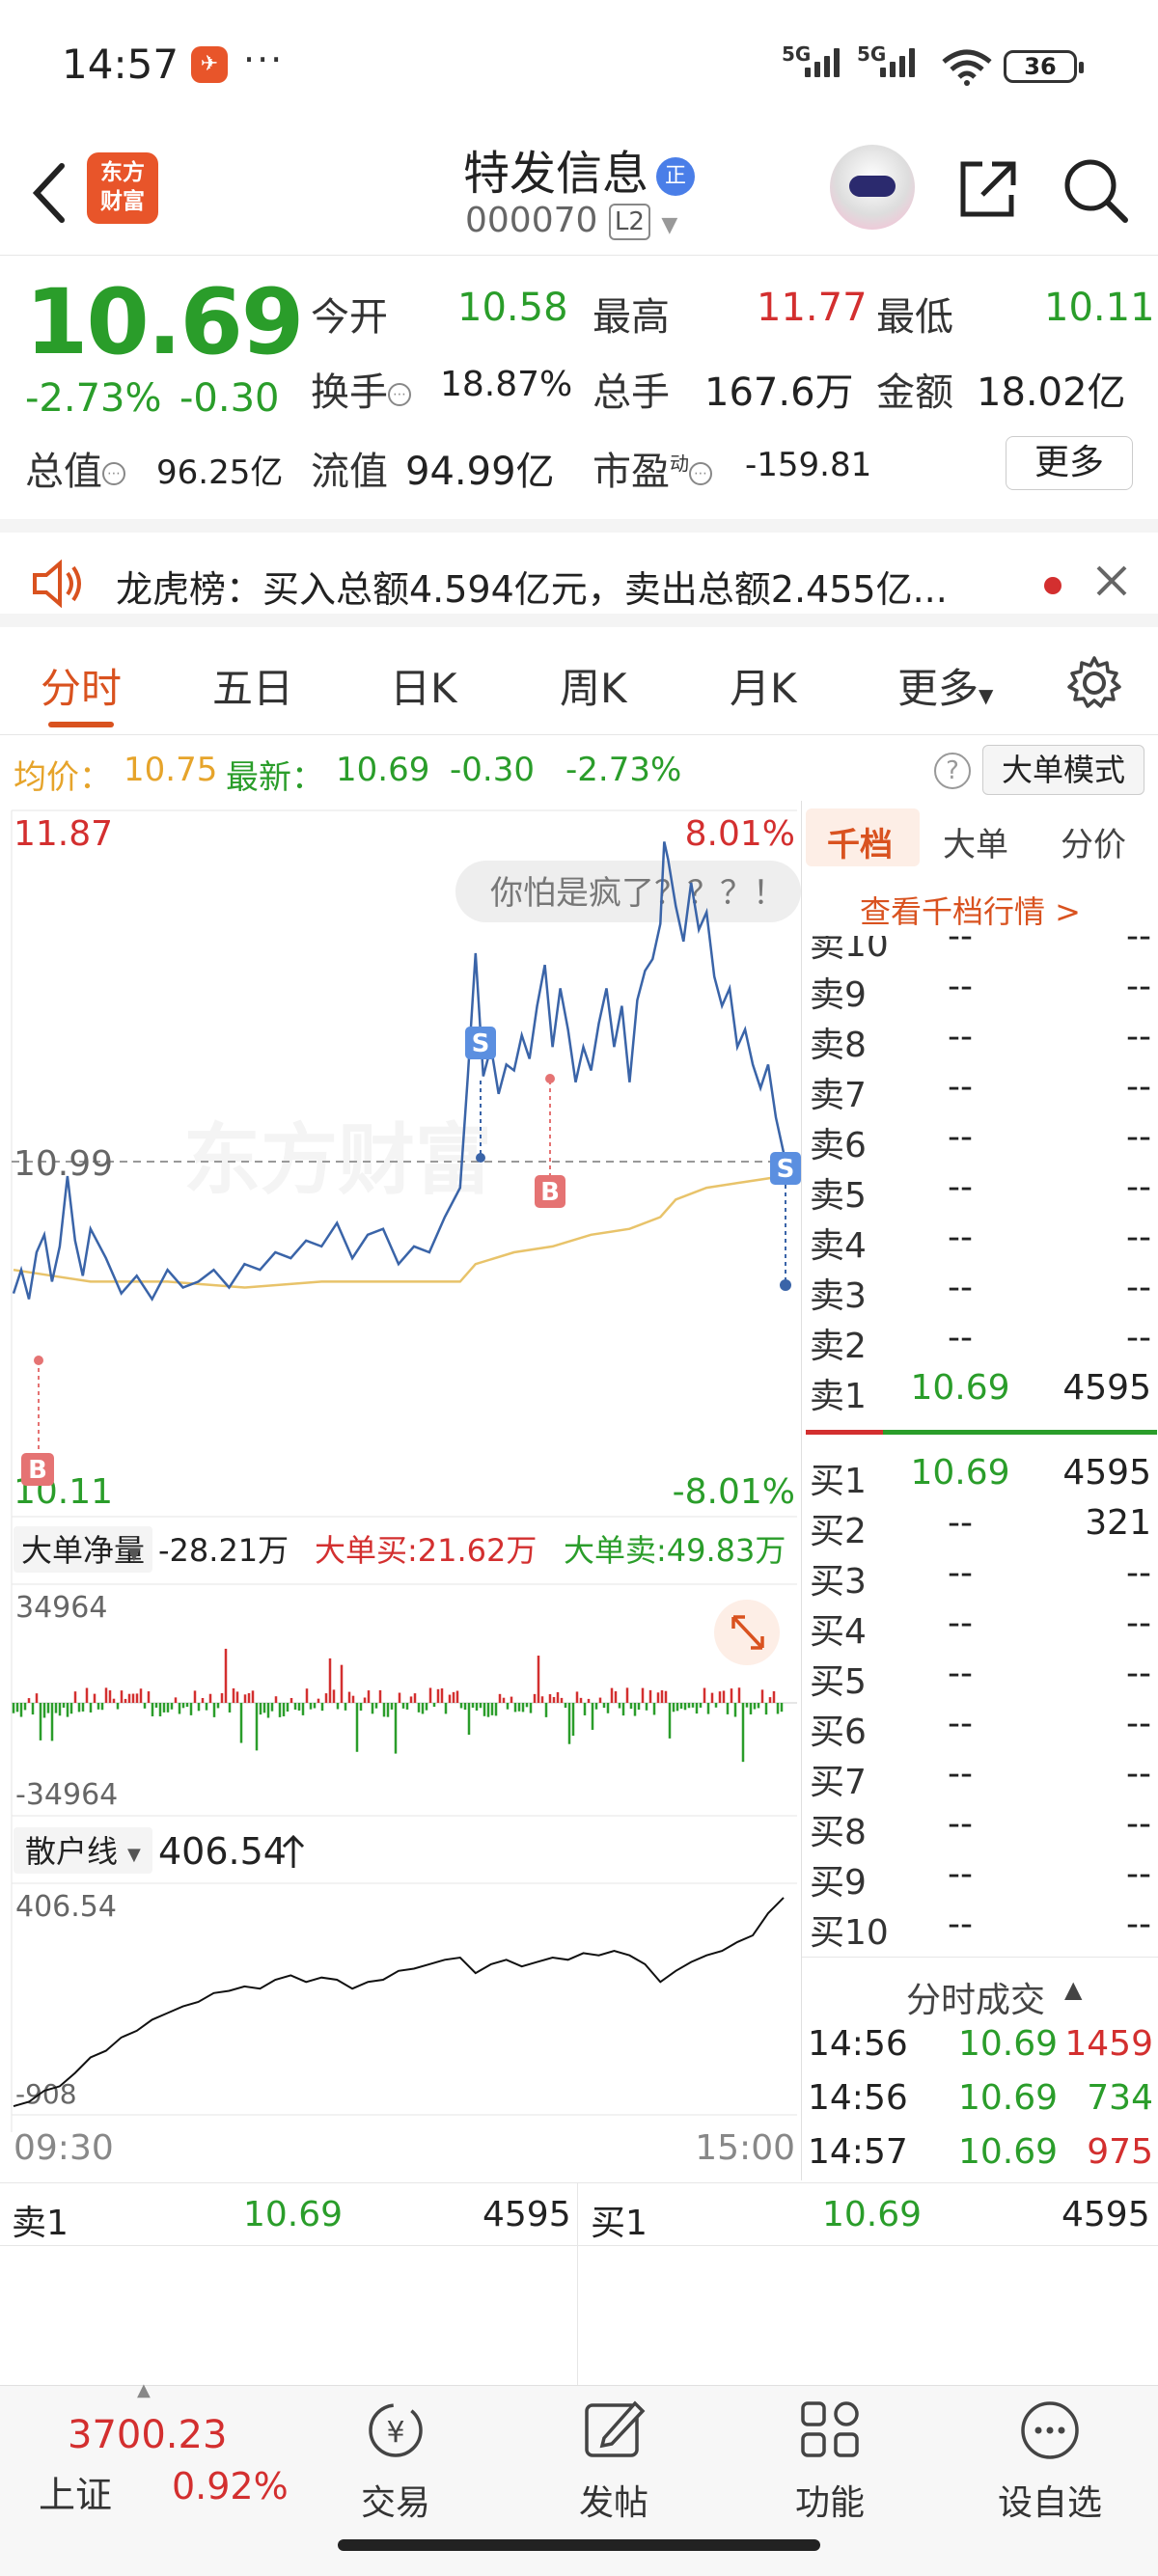 The height and width of the screenshot is (2576, 1158). I want to click on big-order-mode-button: 大单模式, so click(1063, 770).